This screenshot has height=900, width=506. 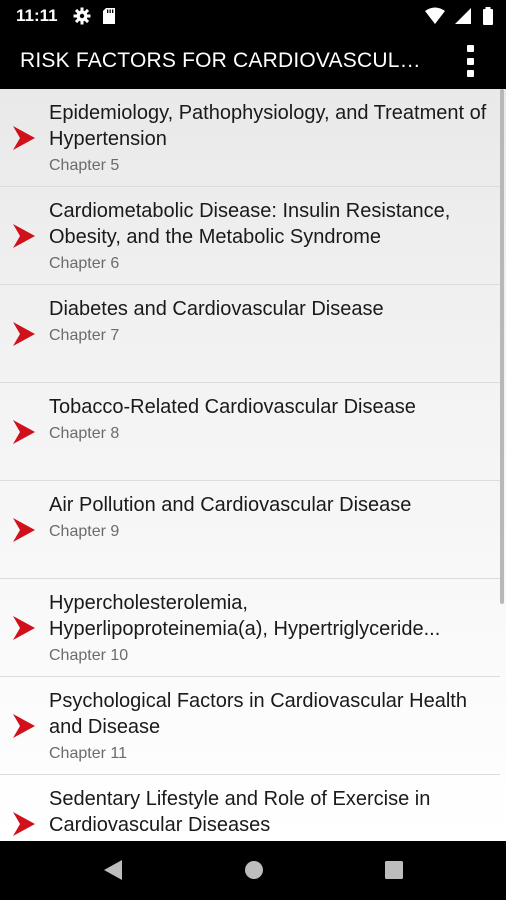 I want to click on chapter-title: Tobacco-Related Cardiovascular Disease, so click(x=232, y=407).